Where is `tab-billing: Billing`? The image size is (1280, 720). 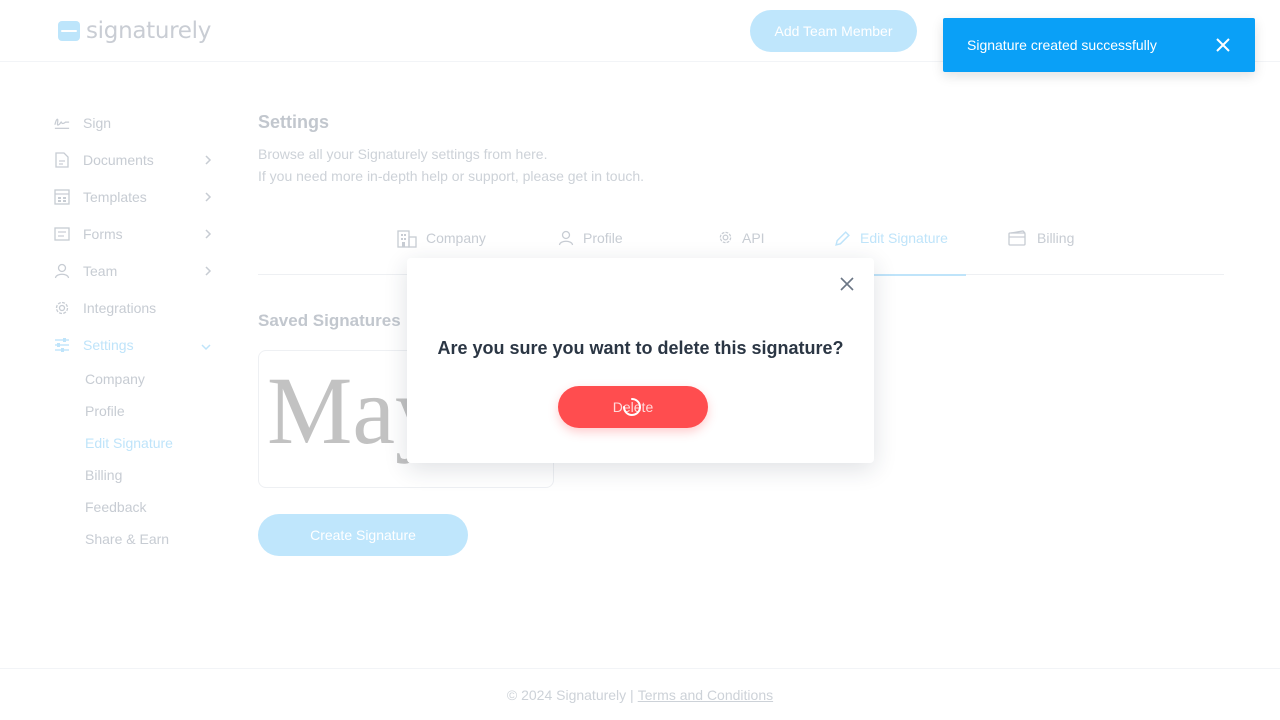
tab-billing: Billing is located at coordinates (1041, 247).